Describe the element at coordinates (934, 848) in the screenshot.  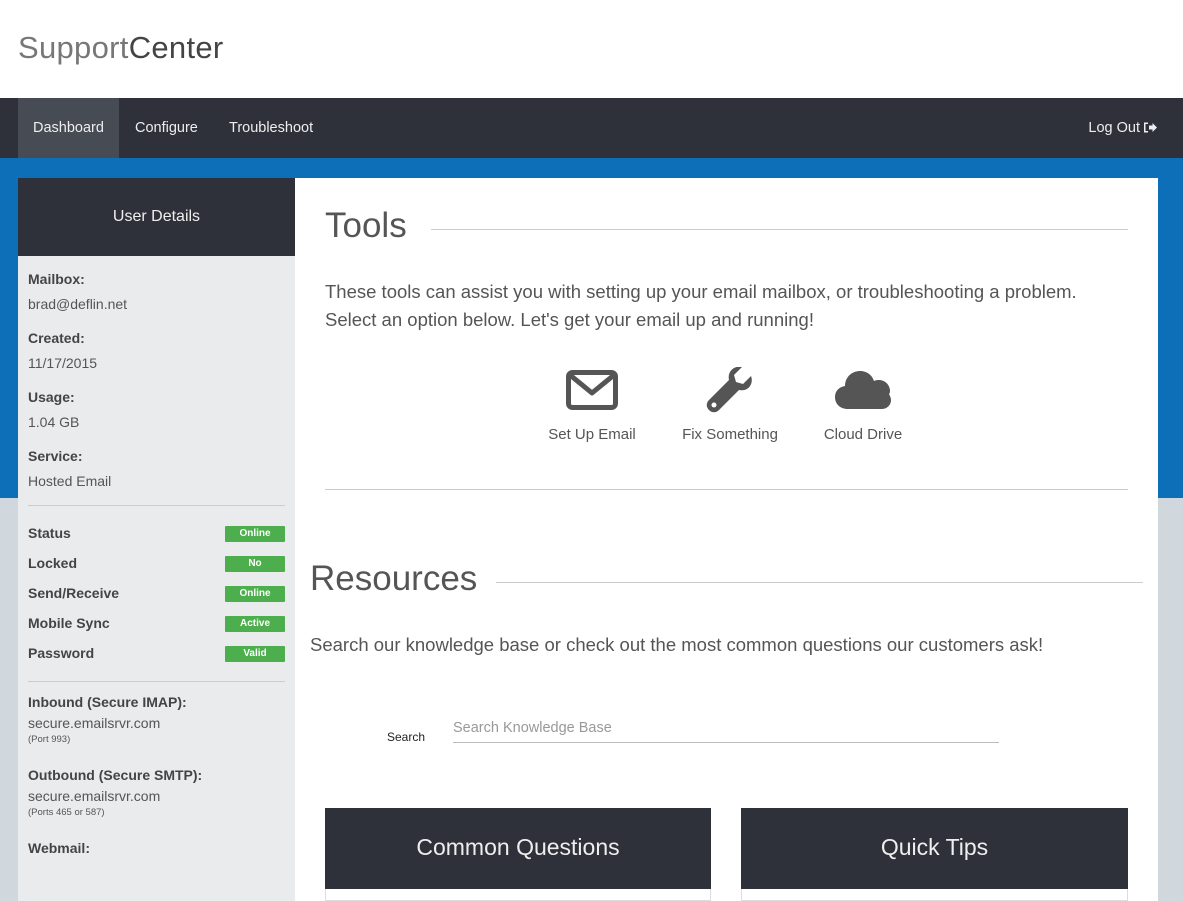
I see `quick-tips-title: Quick Tips` at that location.